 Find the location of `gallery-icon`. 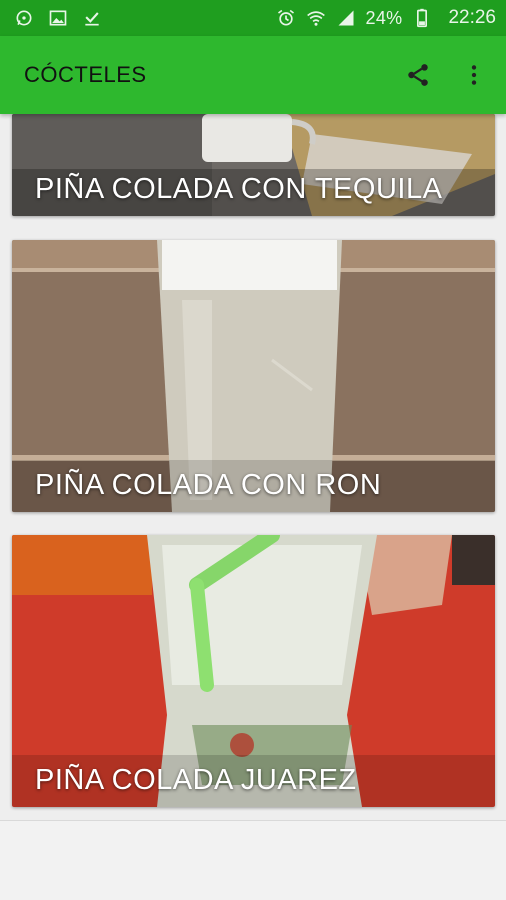

gallery-icon is located at coordinates (58, 18).